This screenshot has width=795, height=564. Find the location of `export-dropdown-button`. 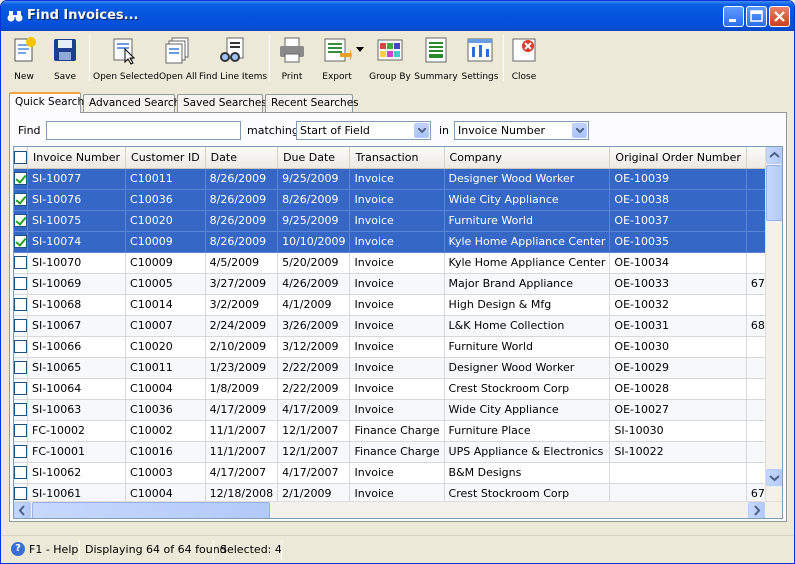

export-dropdown-button is located at coordinates (360, 59).